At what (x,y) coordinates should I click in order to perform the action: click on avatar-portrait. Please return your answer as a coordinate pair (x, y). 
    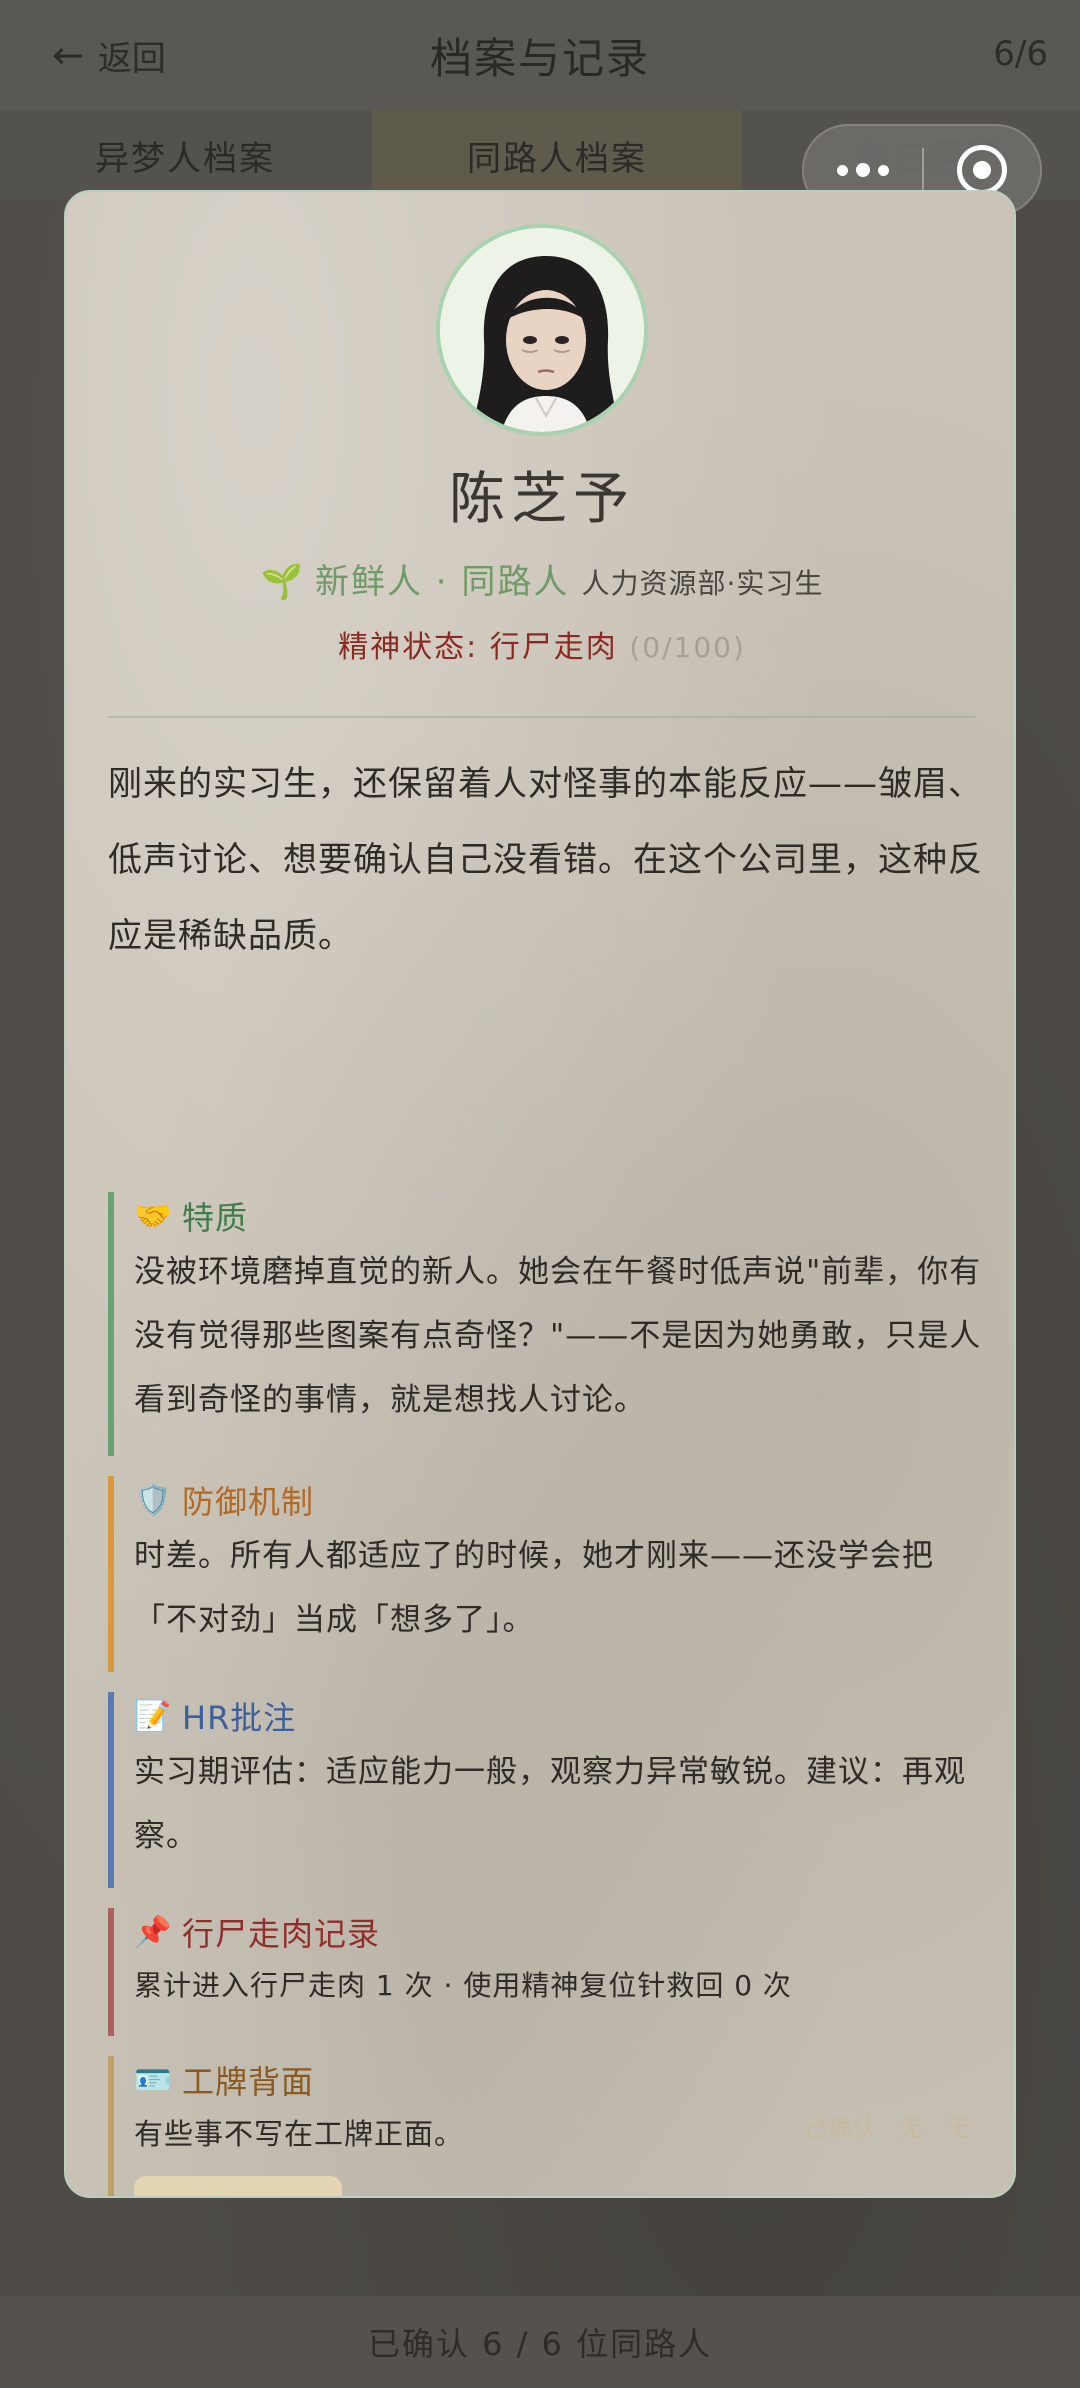
    Looking at the image, I should click on (542, 330).